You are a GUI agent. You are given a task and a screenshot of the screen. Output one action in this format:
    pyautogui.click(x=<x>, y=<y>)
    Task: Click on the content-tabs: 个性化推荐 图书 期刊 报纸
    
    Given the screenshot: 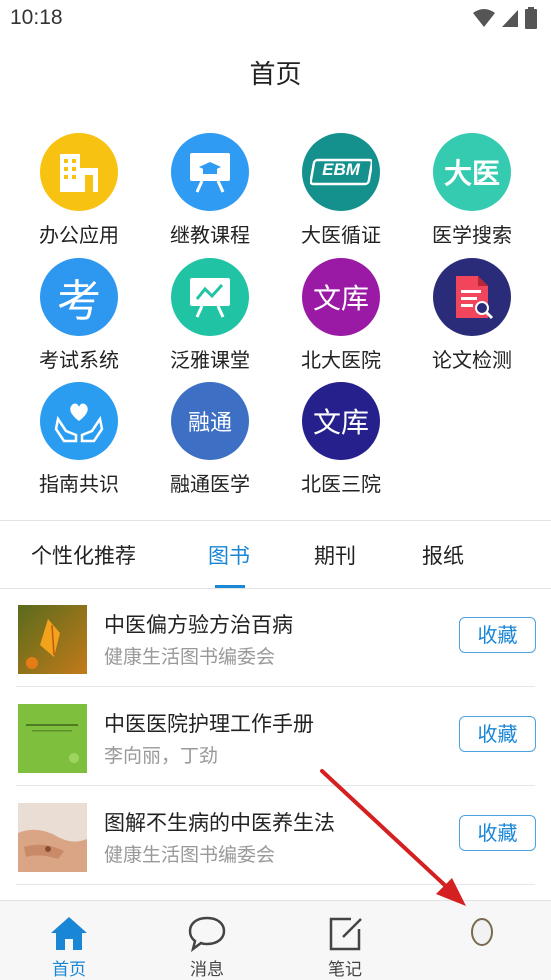 What is the action you would take?
    pyautogui.click(x=275, y=555)
    